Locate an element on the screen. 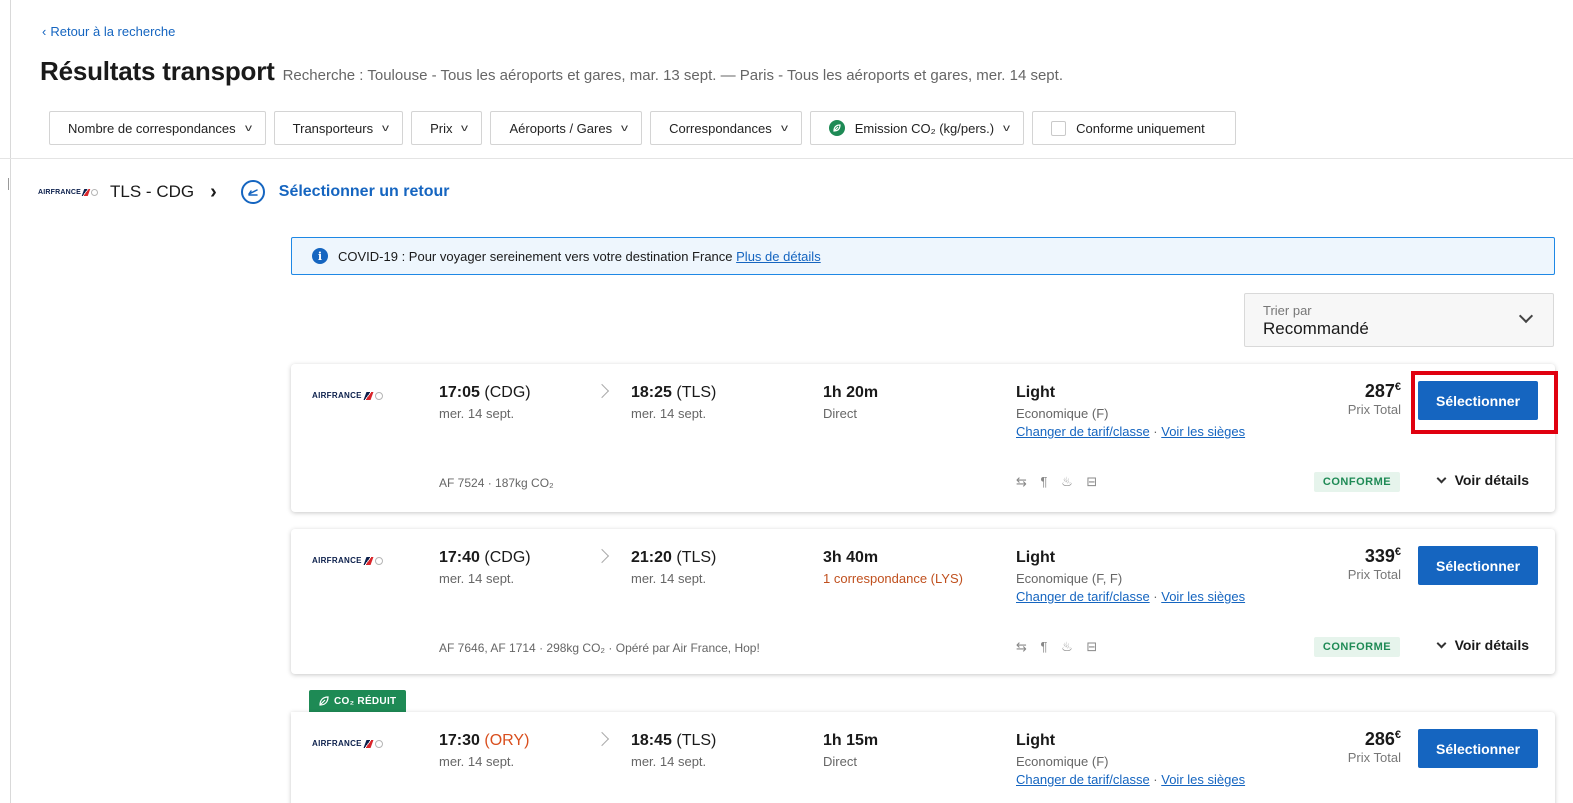 The image size is (1573, 803). back-to-search-link: ‹ Retour à la recherche is located at coordinates (108, 31).